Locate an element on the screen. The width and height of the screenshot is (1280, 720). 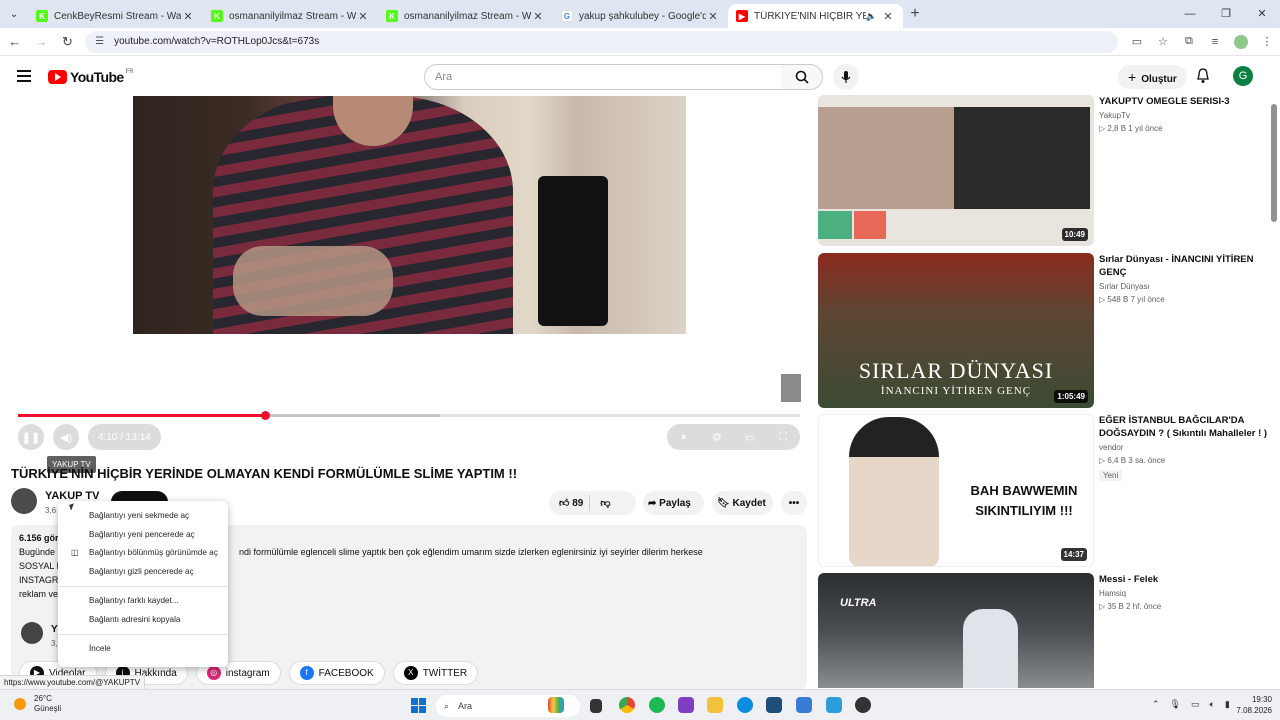
fullscreen-icon: ⛶ is located at coordinates (783, 437).